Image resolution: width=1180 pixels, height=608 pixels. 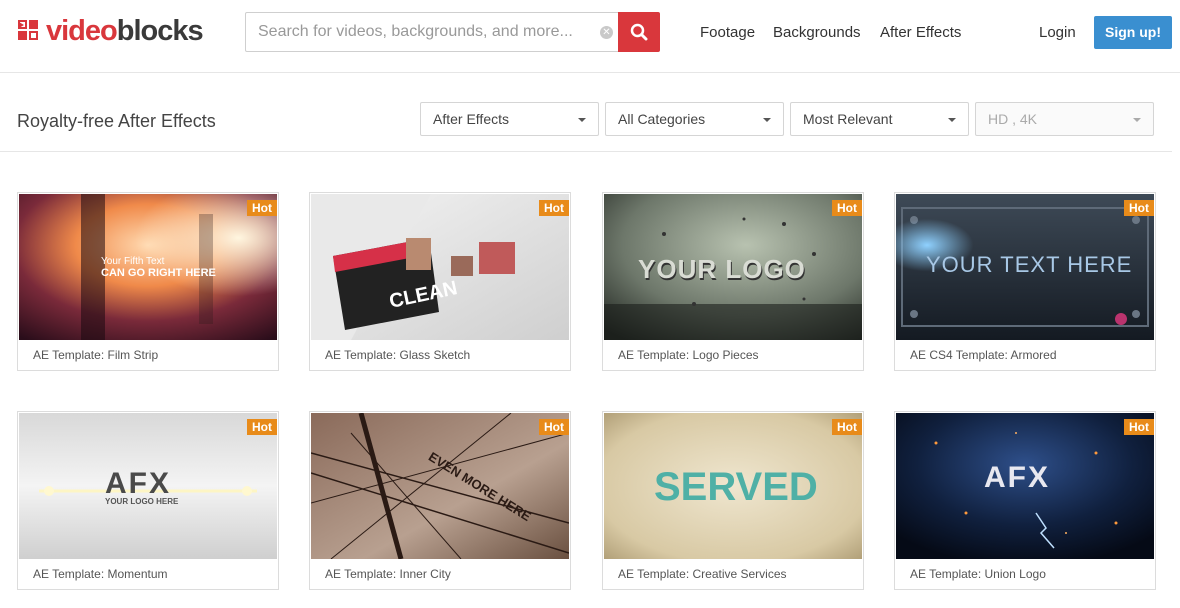 I want to click on sort-select: Most Relevant, so click(x=879, y=119).